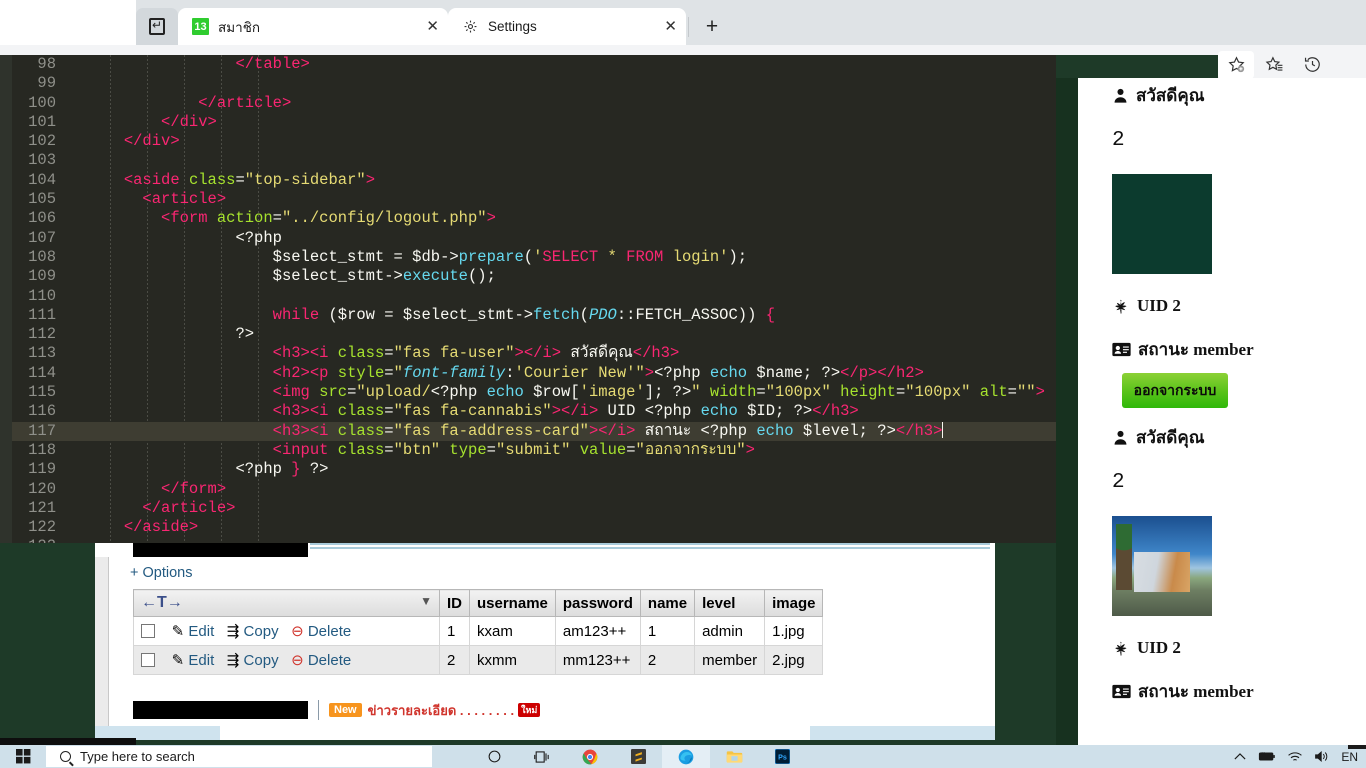  What do you see at coordinates (534, 296) in the screenshot?
I see `code-line: 110` at bounding box center [534, 296].